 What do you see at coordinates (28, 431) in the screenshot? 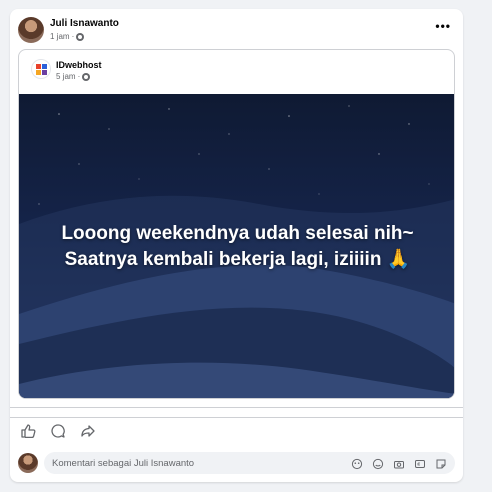
I see `like-icon` at bounding box center [28, 431].